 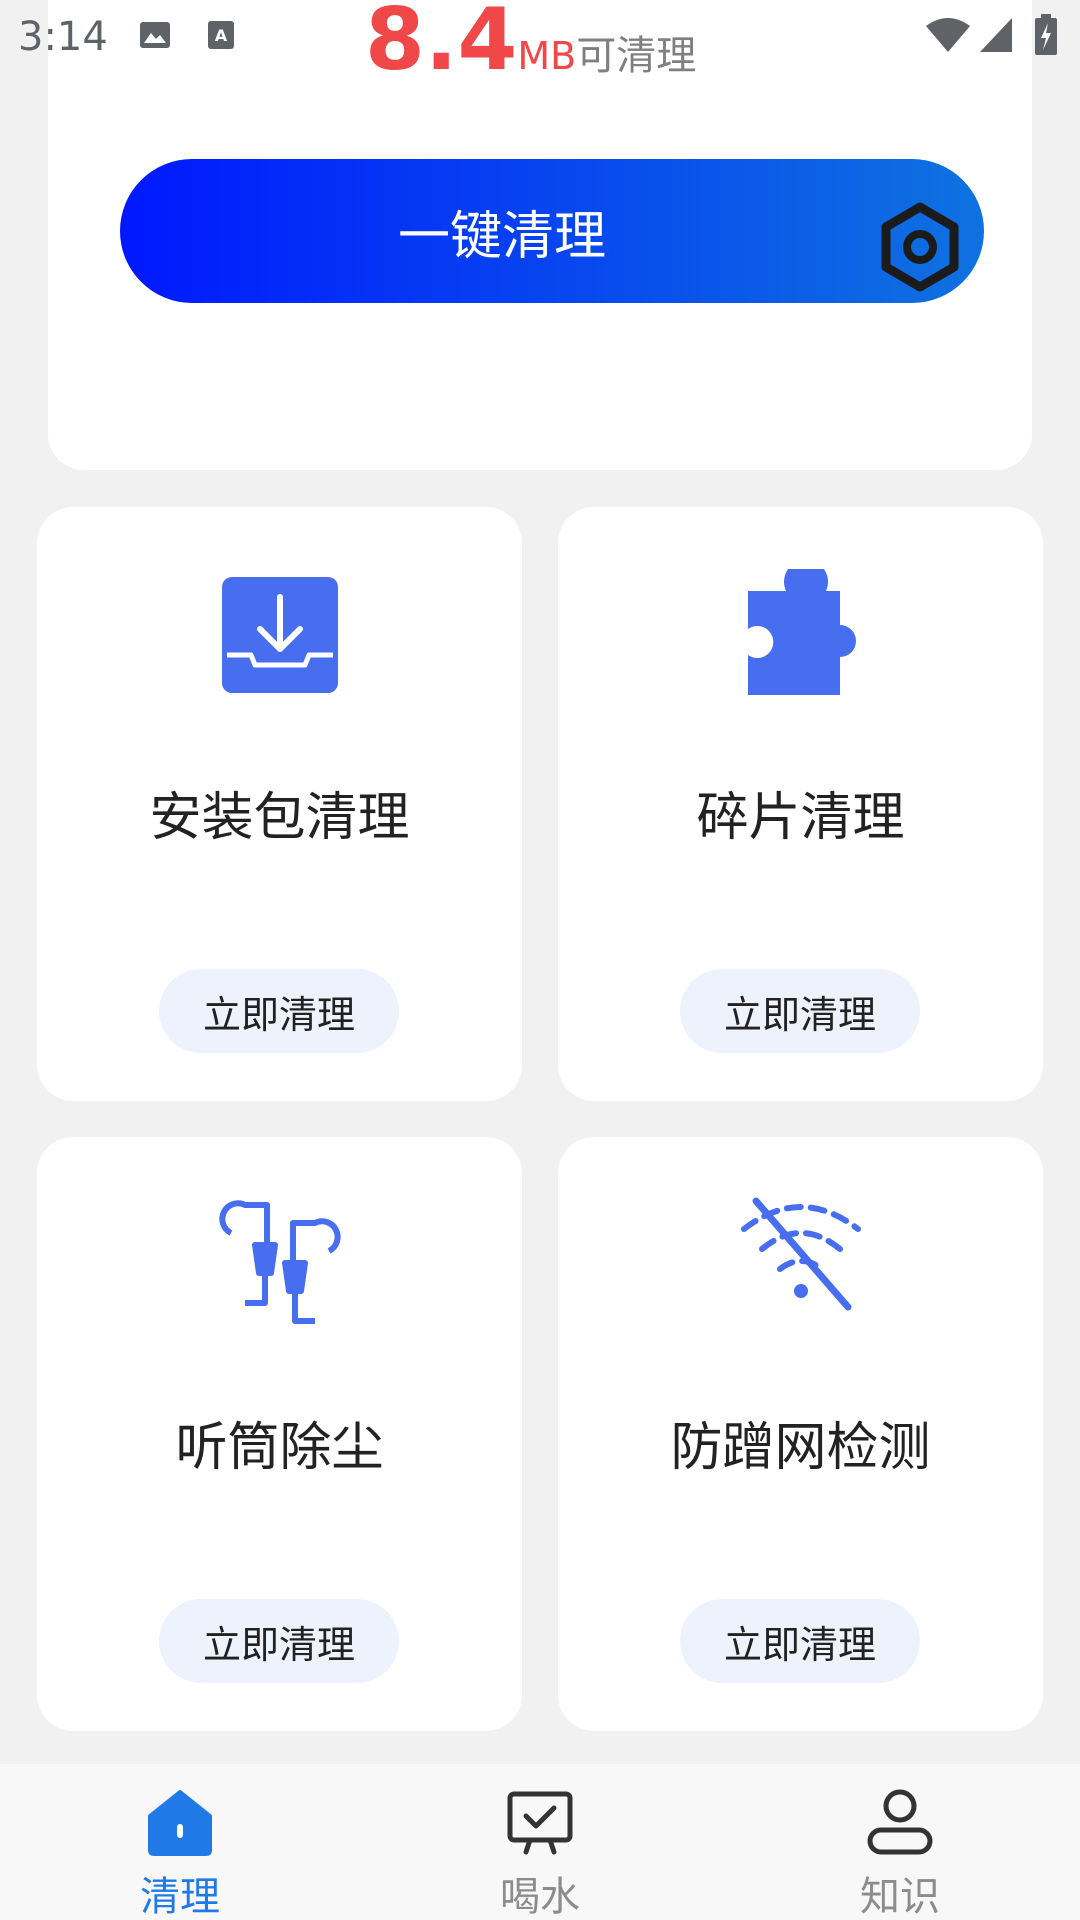 I want to click on nav-item-knowledge: 知识, so click(x=900, y=1842).